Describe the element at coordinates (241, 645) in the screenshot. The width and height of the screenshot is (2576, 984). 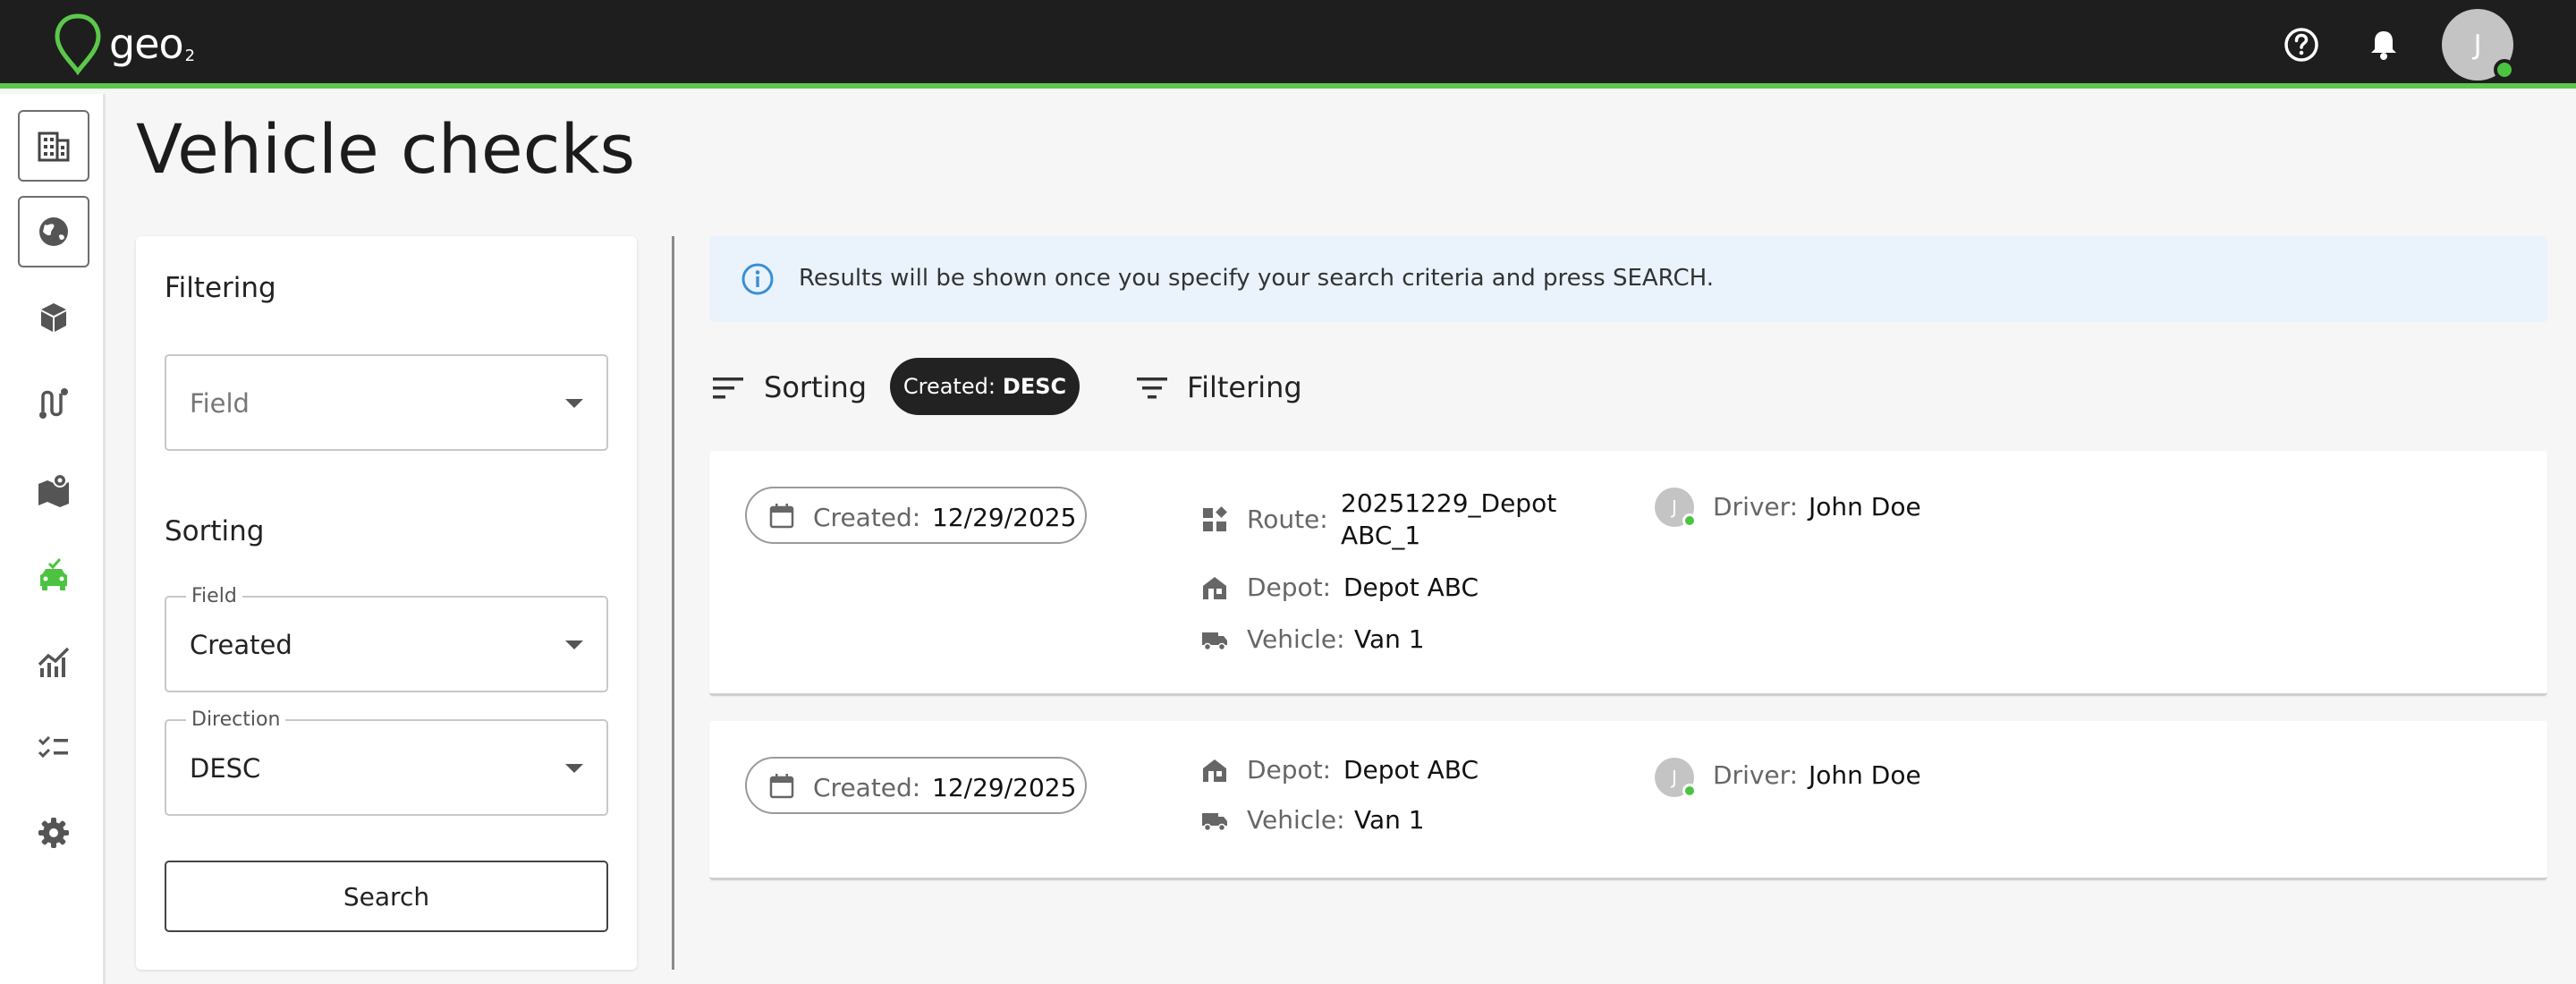
I see `sort-field-value: Created` at that location.